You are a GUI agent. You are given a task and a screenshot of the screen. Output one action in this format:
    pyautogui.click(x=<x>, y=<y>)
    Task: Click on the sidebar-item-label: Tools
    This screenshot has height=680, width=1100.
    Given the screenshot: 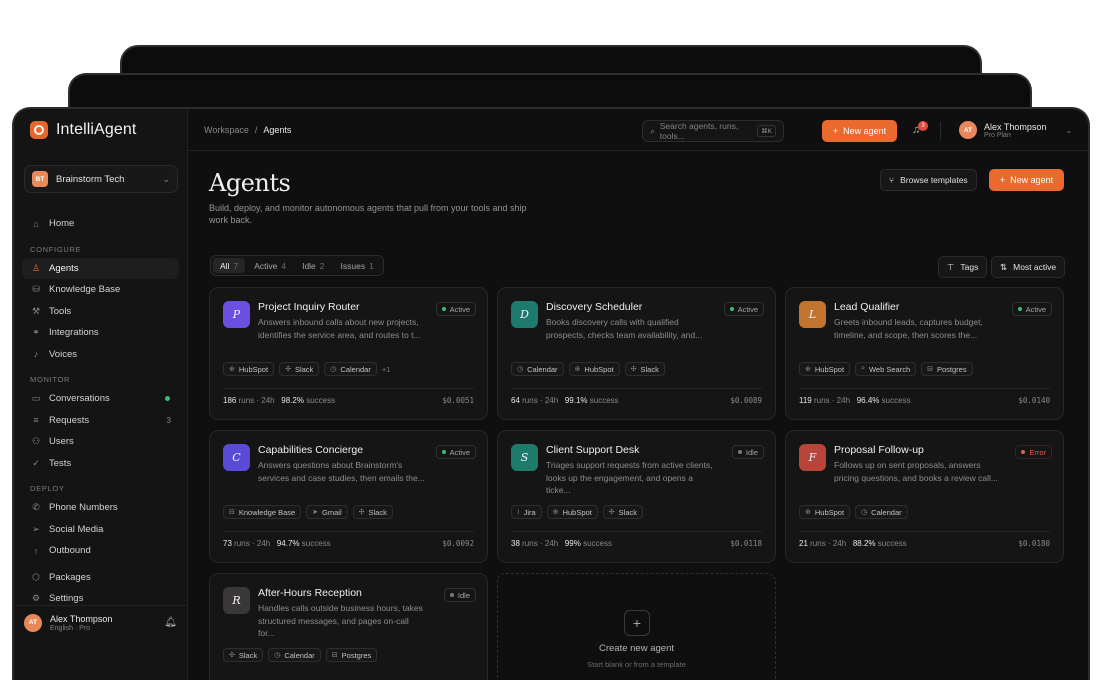 What is the action you would take?
    pyautogui.click(x=60, y=311)
    